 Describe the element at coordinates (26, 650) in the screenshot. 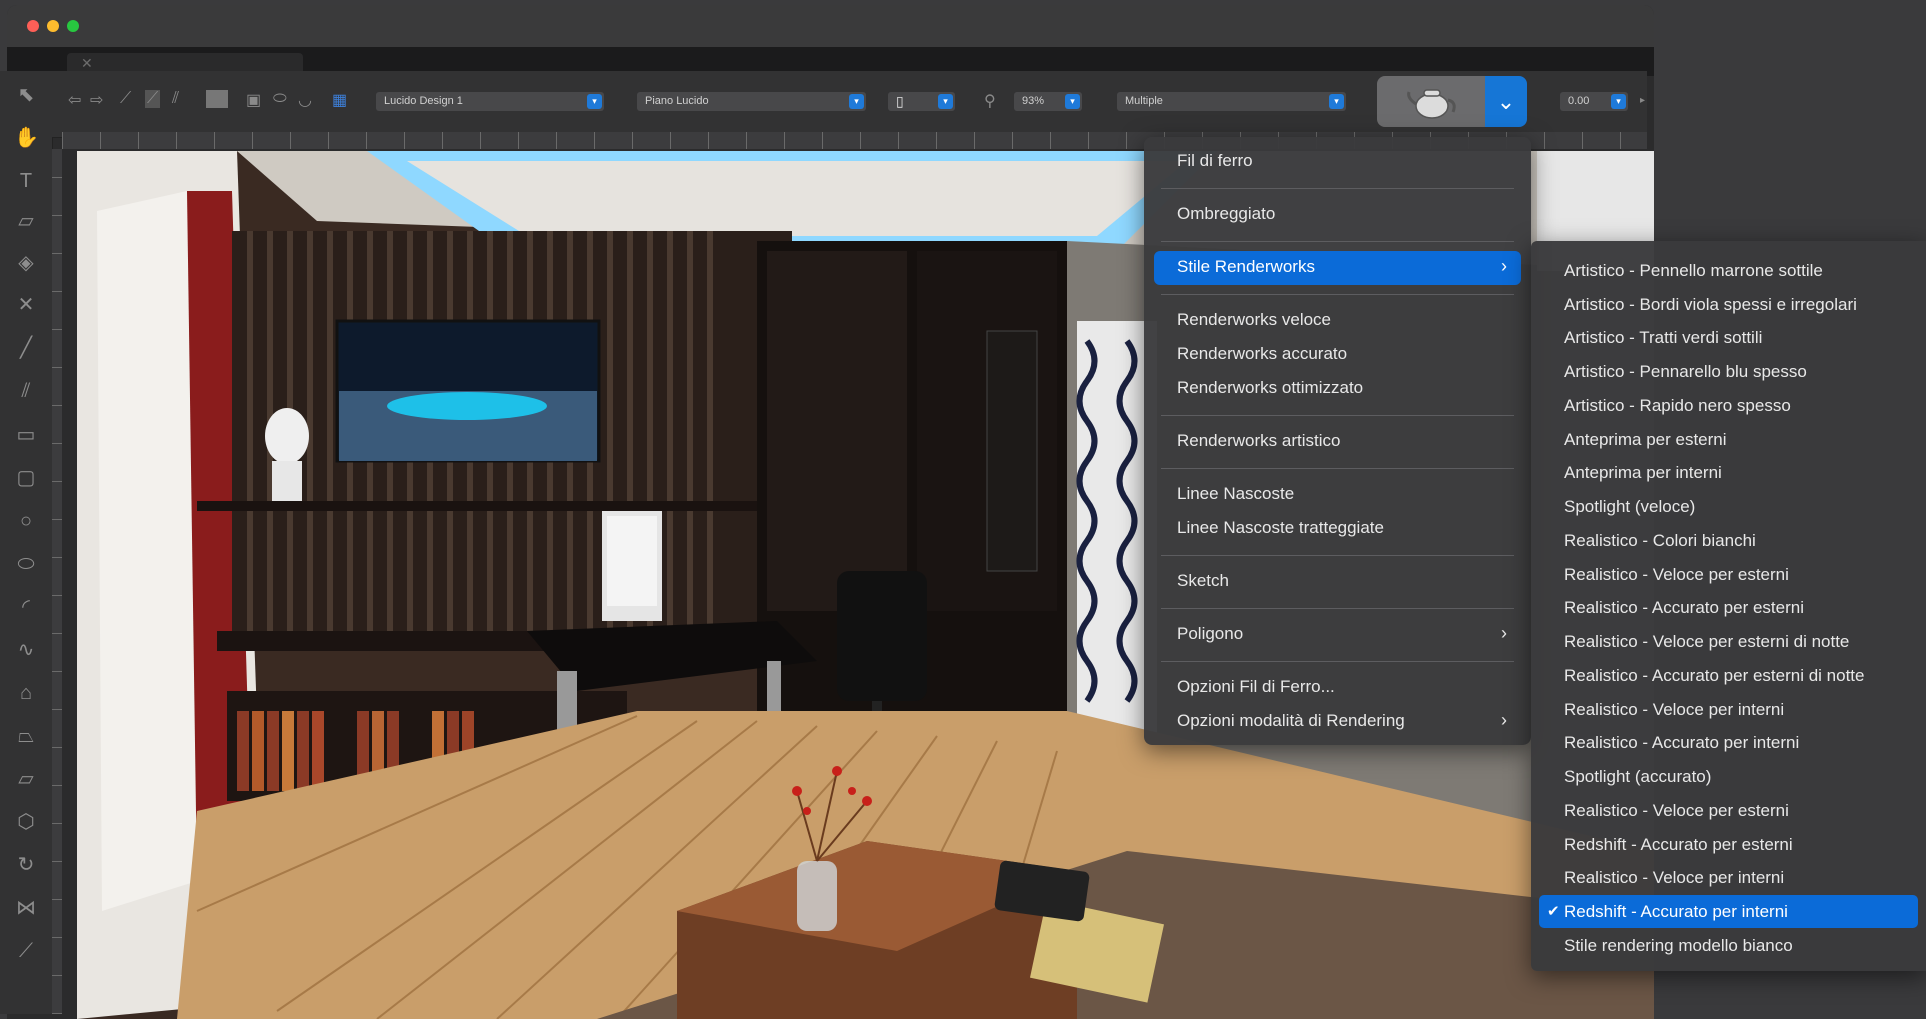

I see `freehand-tool-icon: ∿` at that location.